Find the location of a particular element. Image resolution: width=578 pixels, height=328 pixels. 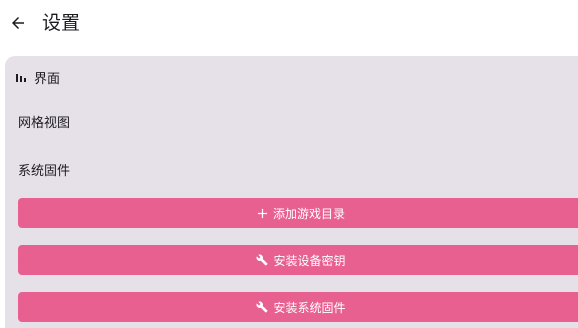

system-firmware-setting: 系统固件 is located at coordinates (44, 169).